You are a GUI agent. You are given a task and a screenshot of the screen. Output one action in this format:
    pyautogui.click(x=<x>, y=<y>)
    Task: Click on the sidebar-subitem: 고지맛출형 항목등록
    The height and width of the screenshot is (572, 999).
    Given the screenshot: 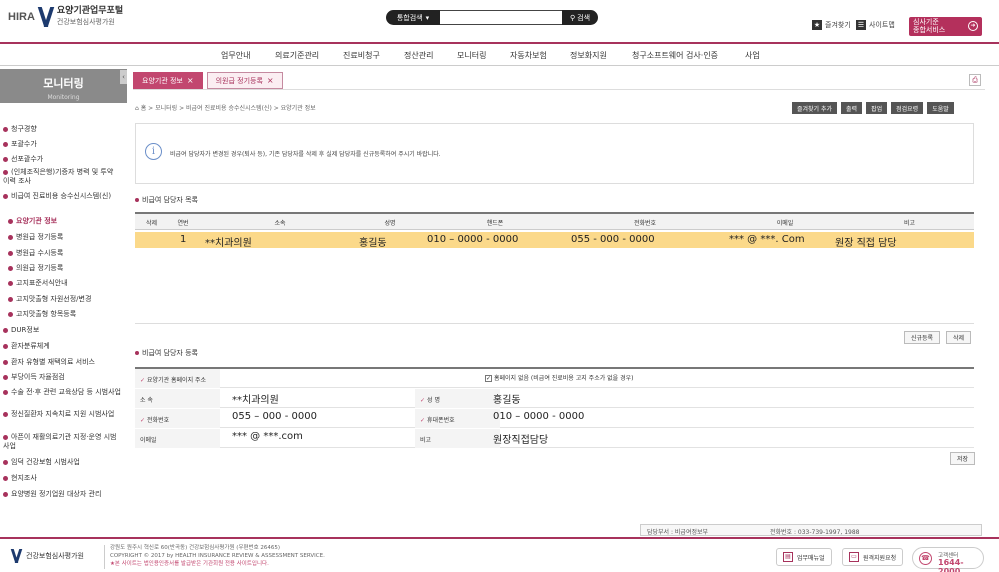 What is the action you would take?
    pyautogui.click(x=42, y=314)
    